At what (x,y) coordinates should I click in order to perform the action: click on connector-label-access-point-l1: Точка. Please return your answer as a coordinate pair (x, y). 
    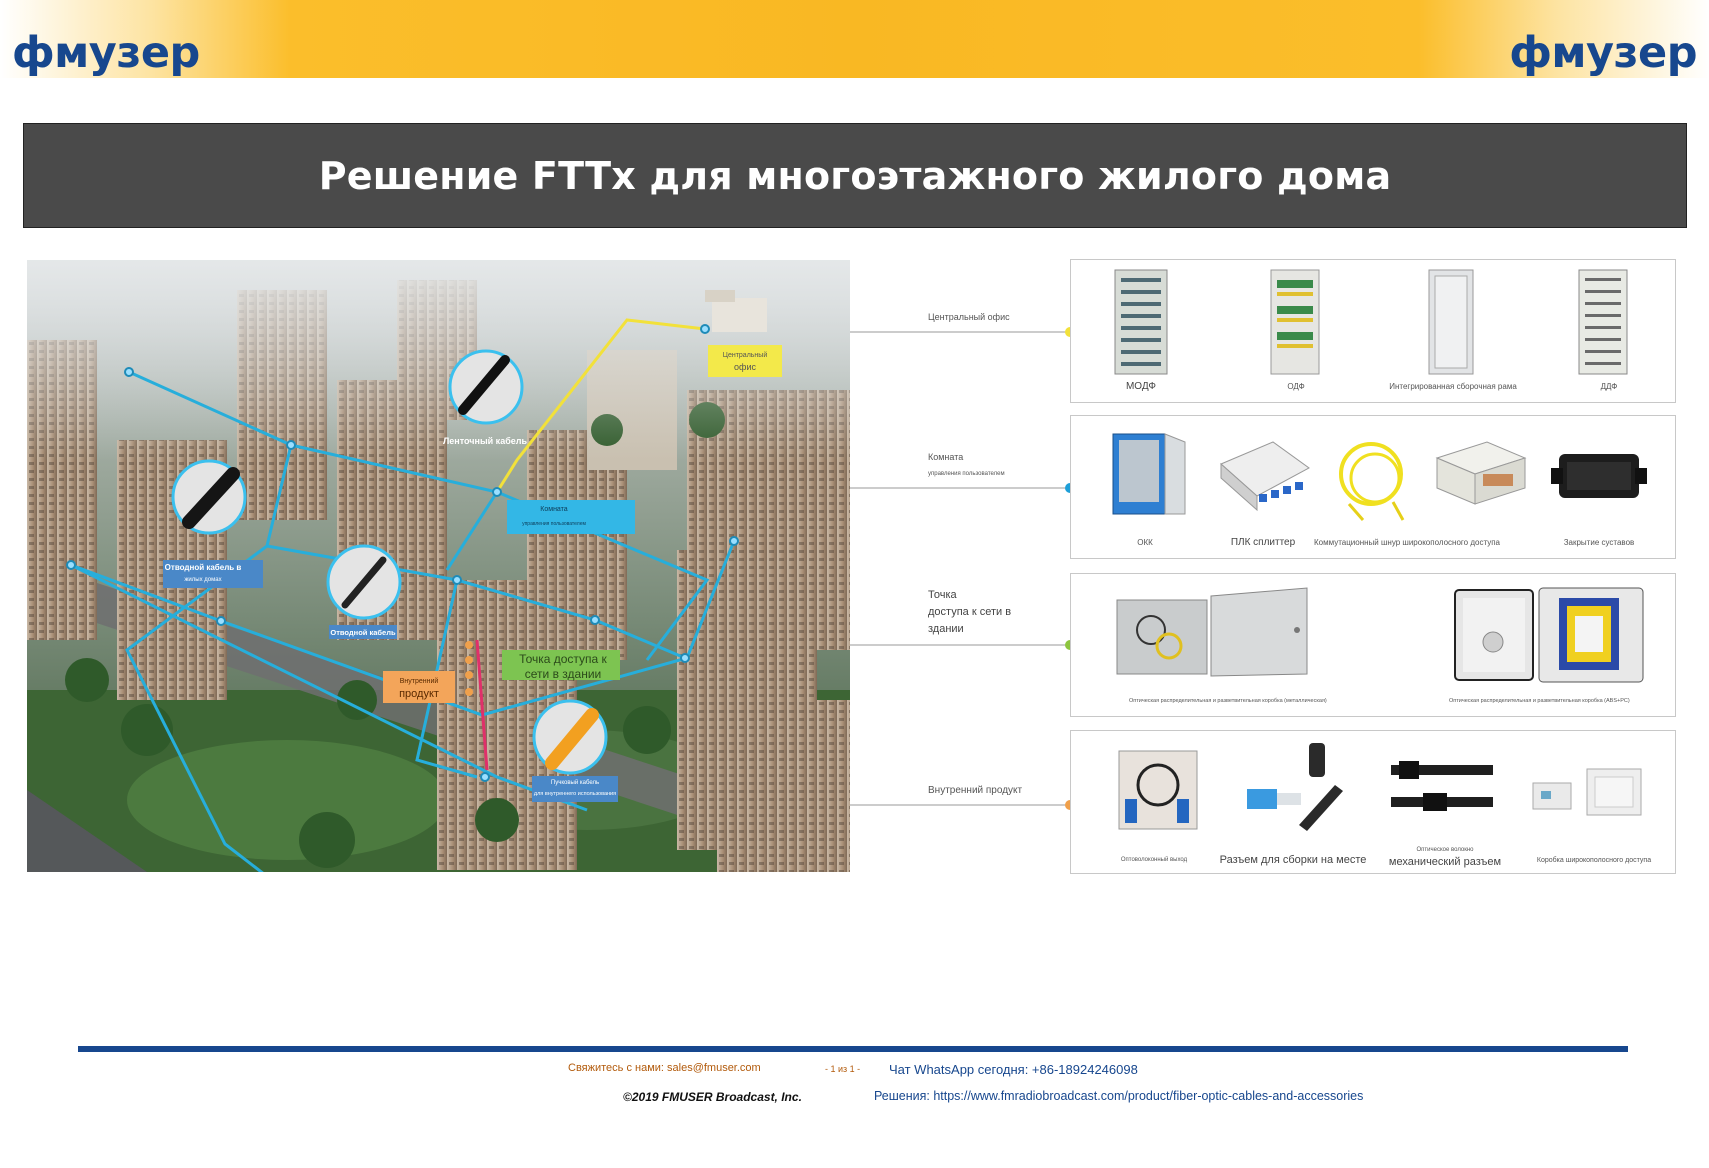
    Looking at the image, I should click on (942, 595).